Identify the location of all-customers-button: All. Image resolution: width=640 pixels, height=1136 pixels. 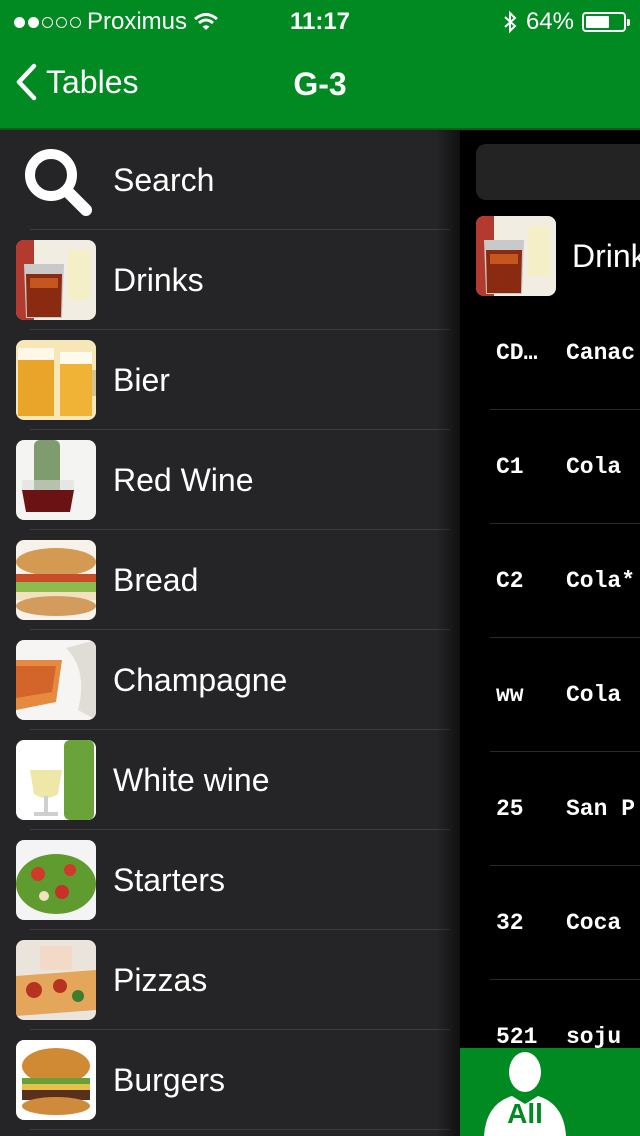
(550, 1092).